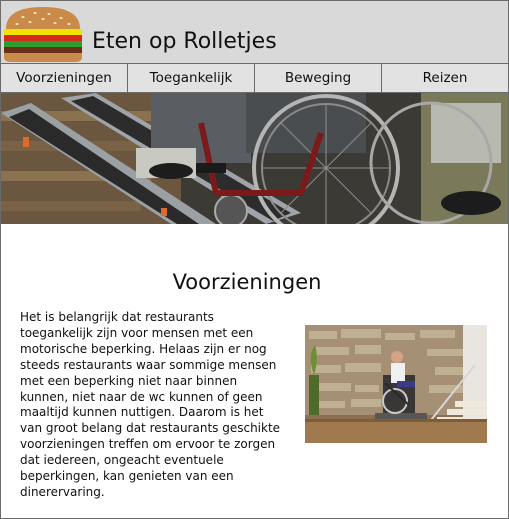 The width and height of the screenshot is (509, 519). I want to click on platform-lift-photo, so click(396, 384).